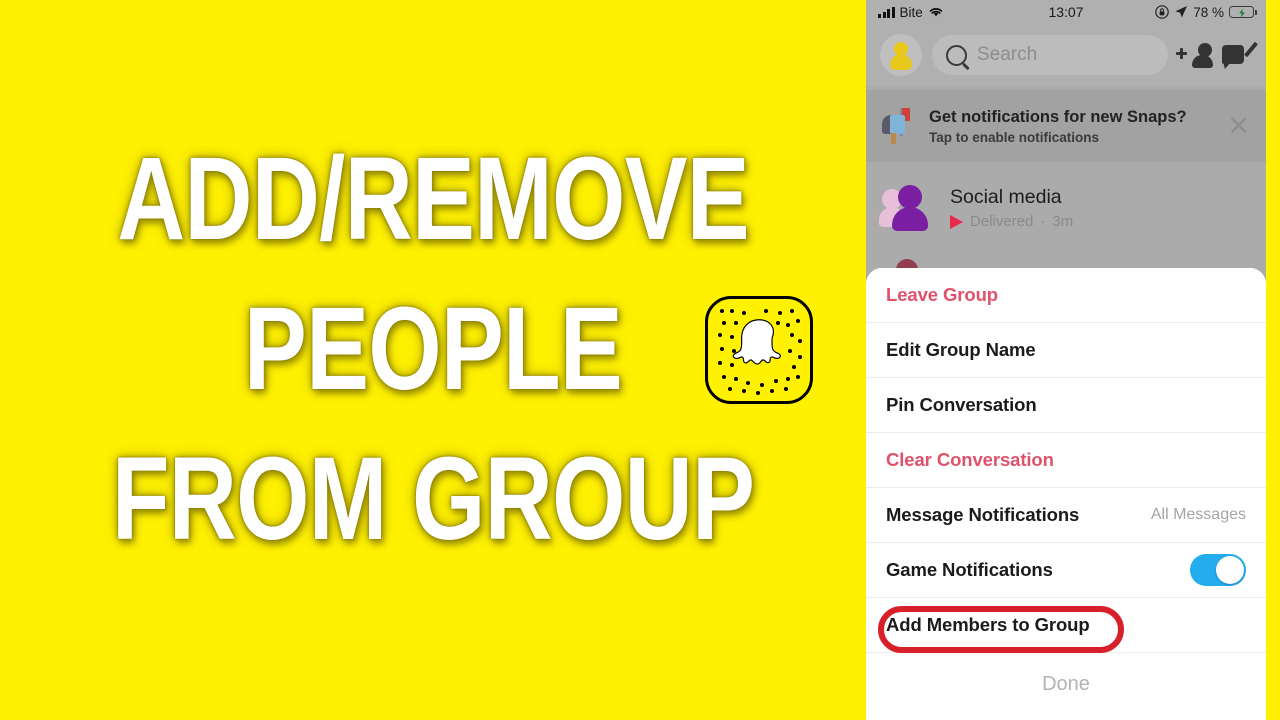 The width and height of the screenshot is (1280, 720). What do you see at coordinates (433, 499) in the screenshot?
I see `title-line-3: FROM GROUP` at bounding box center [433, 499].